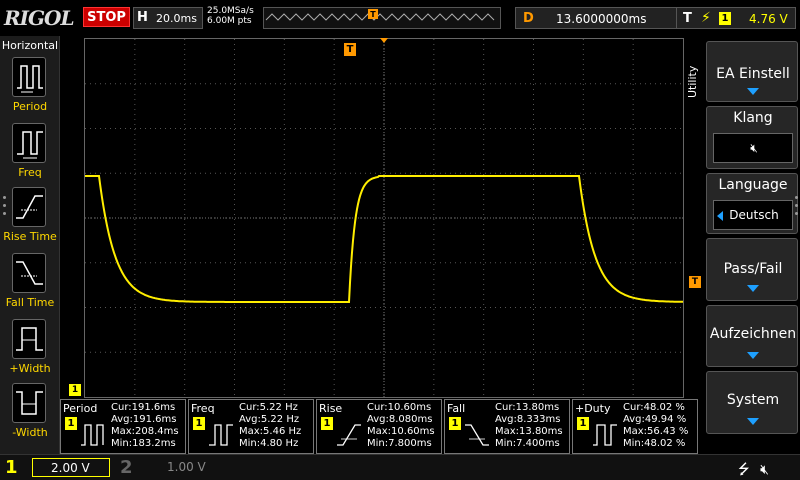 The image size is (800, 480). I want to click on memory-depth: 6.00M pts, so click(229, 21).